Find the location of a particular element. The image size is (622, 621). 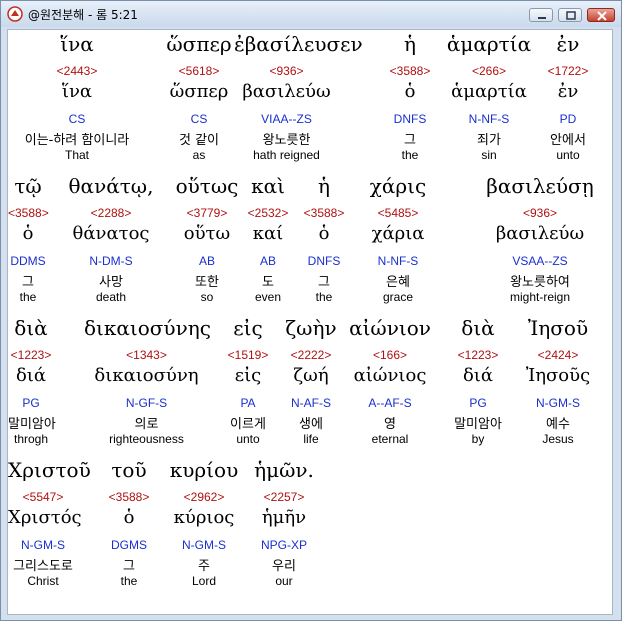

word-korean: 주 is located at coordinates (204, 566).